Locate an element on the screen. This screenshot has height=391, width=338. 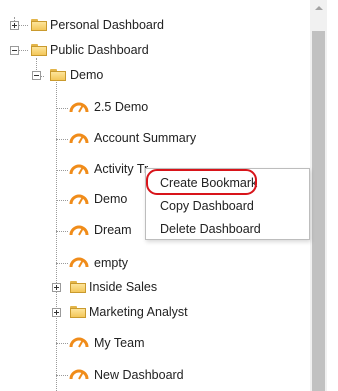
vertical-scrollbar is located at coordinates (318, 195).